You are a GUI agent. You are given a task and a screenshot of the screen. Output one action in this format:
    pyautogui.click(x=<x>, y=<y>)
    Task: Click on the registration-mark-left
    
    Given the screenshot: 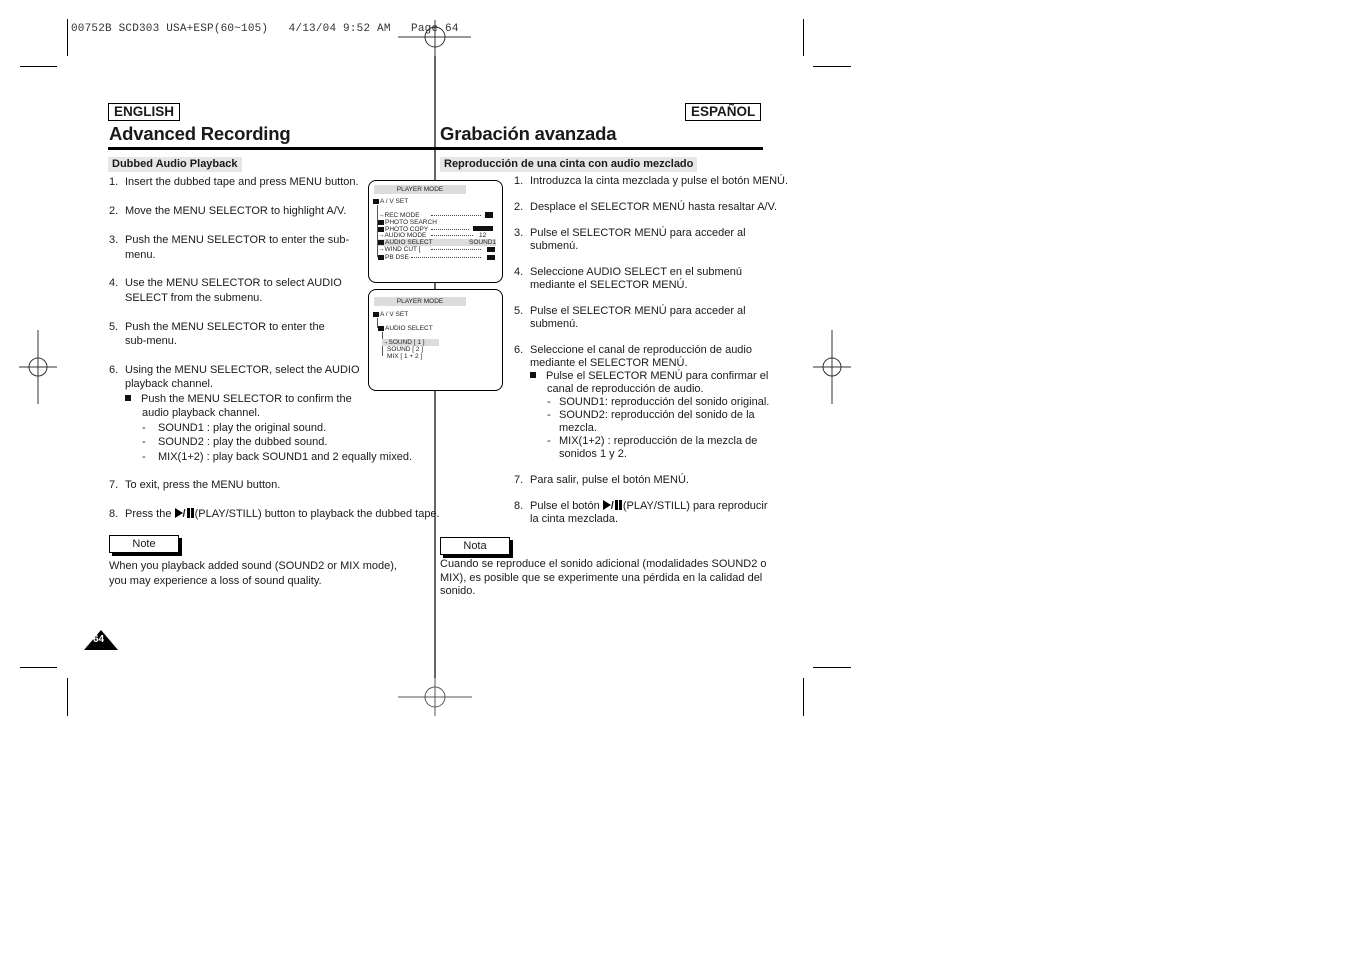 What is the action you would take?
    pyautogui.click(x=38, y=367)
    